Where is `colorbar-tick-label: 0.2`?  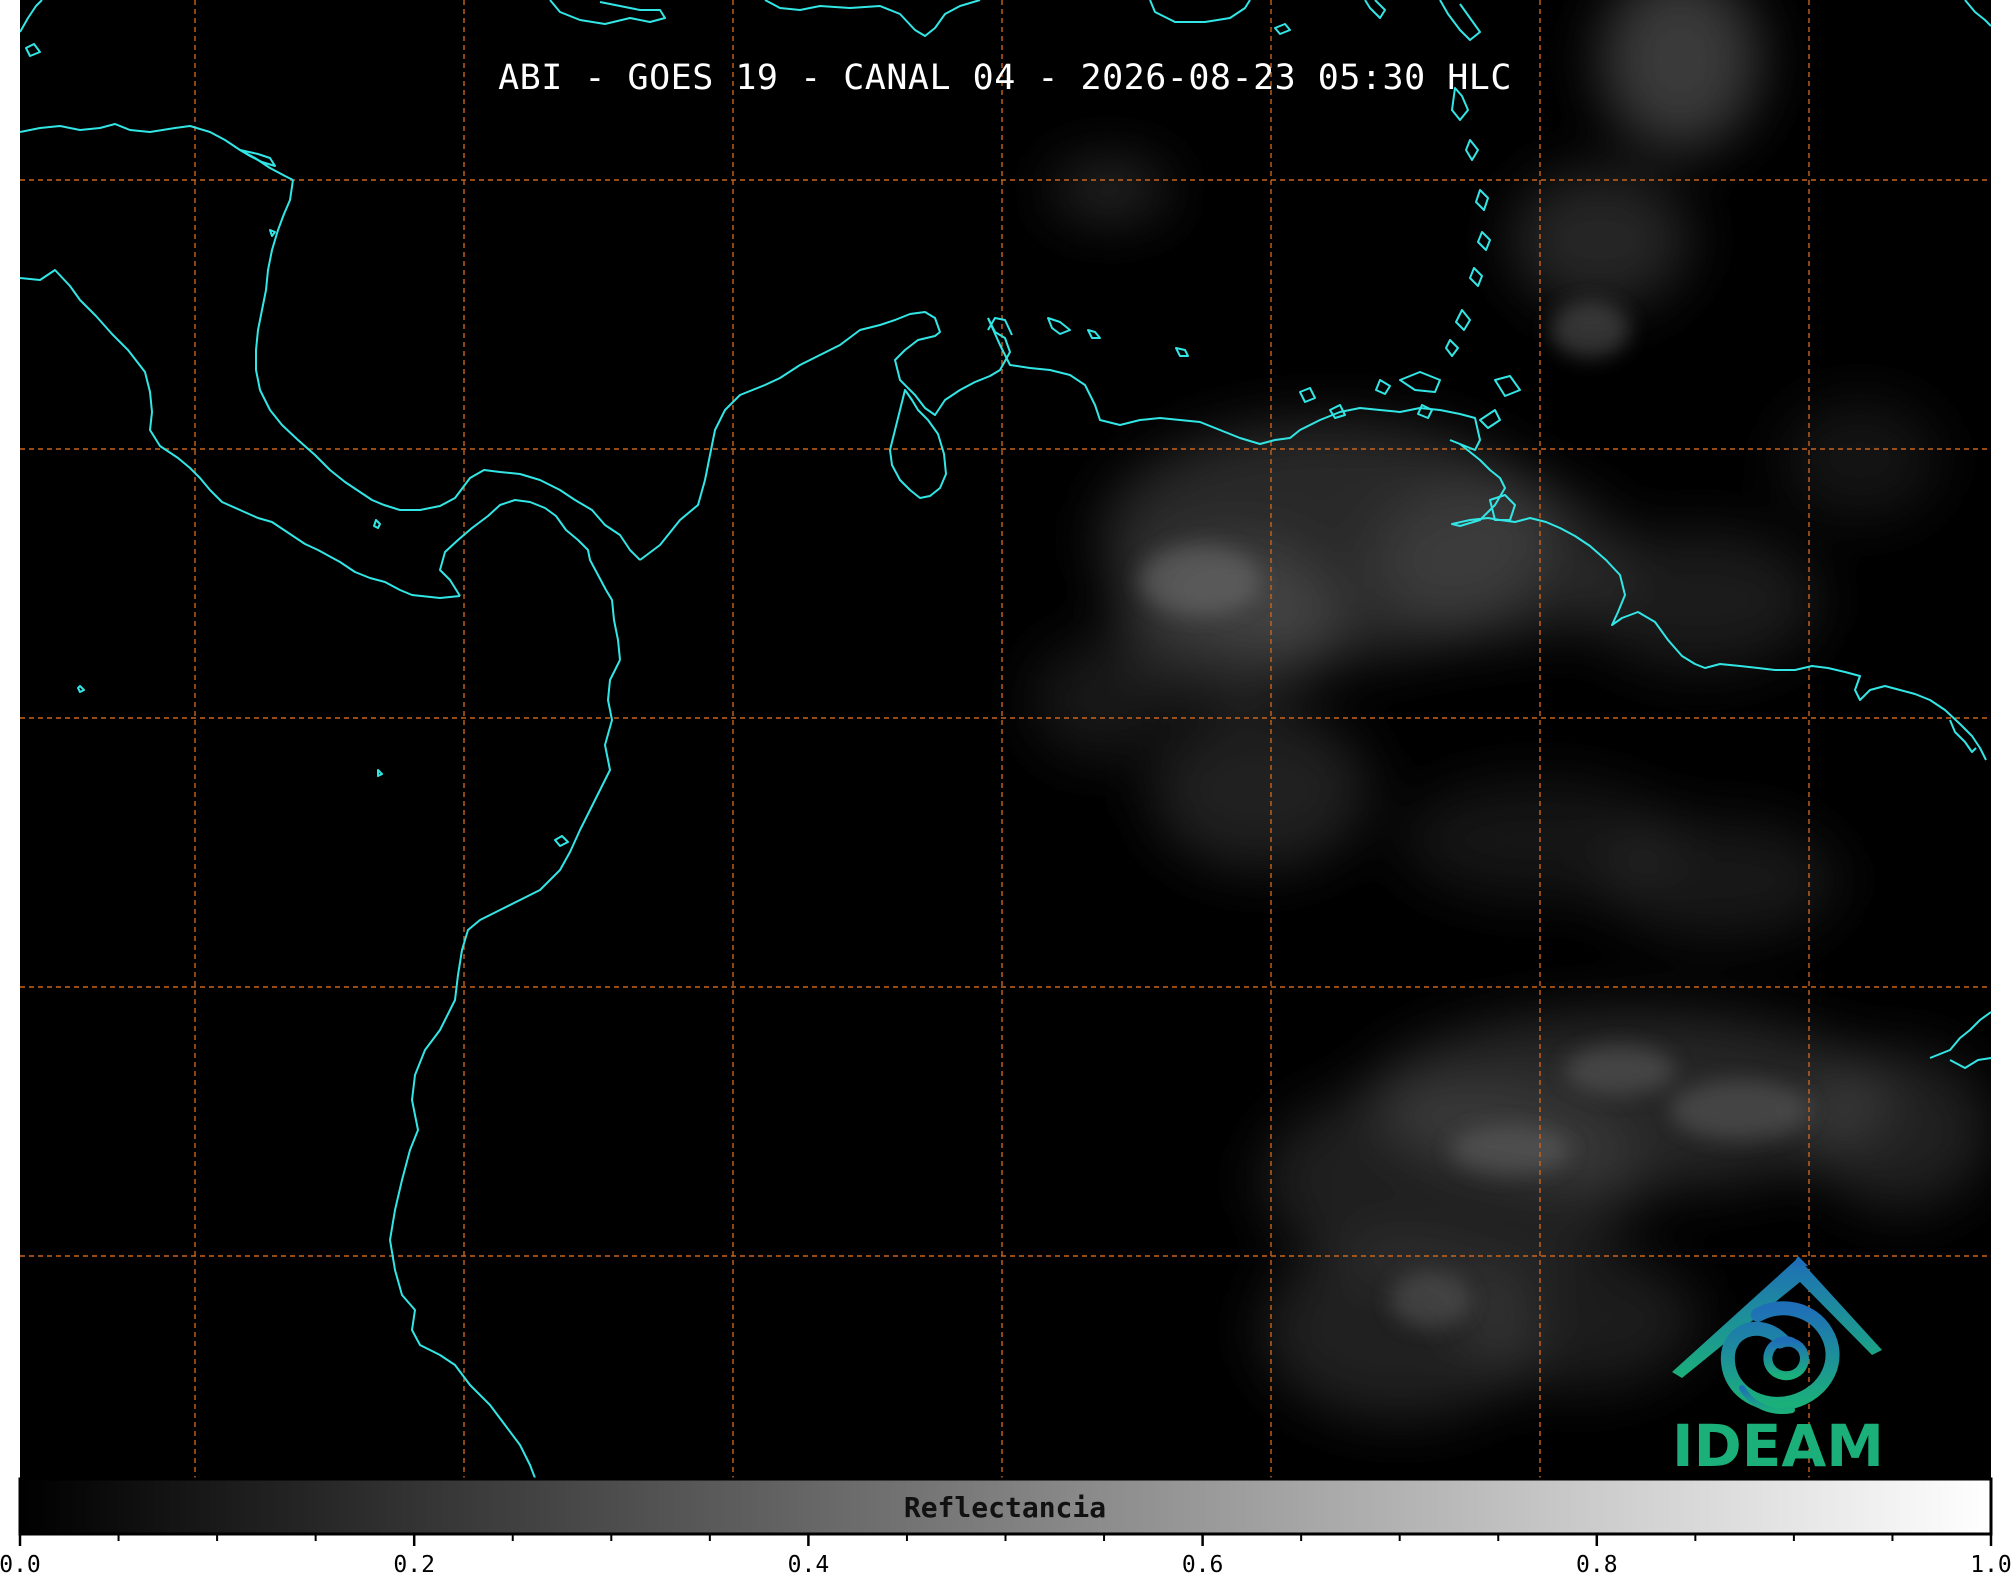
colorbar-tick-label: 0.2 is located at coordinates (414, 1564).